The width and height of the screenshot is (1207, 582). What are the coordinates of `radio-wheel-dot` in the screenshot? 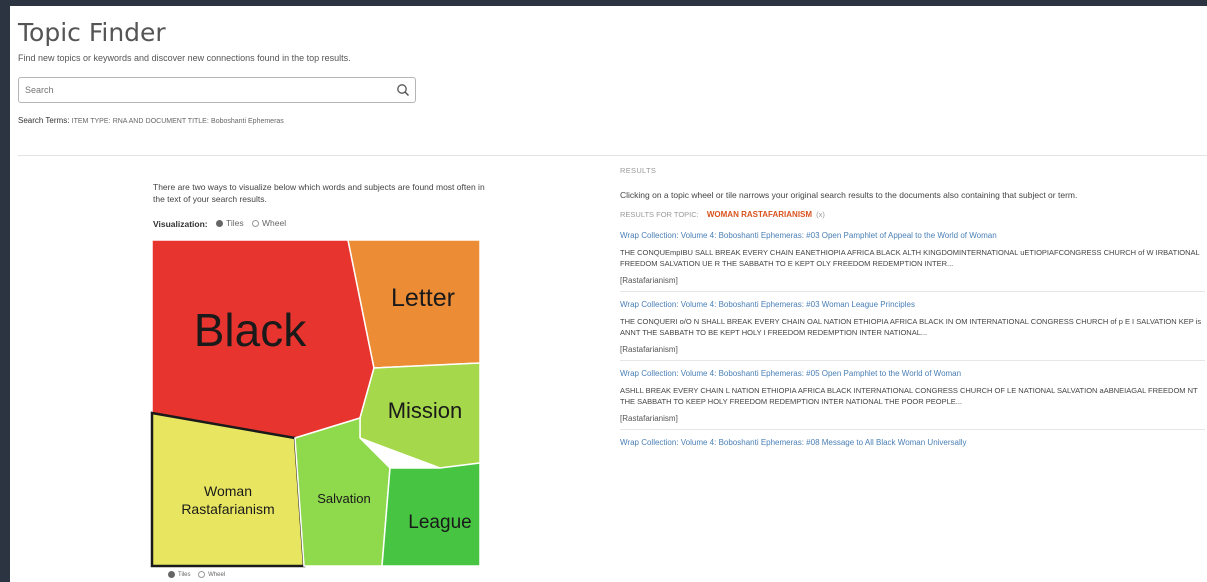 It's located at (256, 223).